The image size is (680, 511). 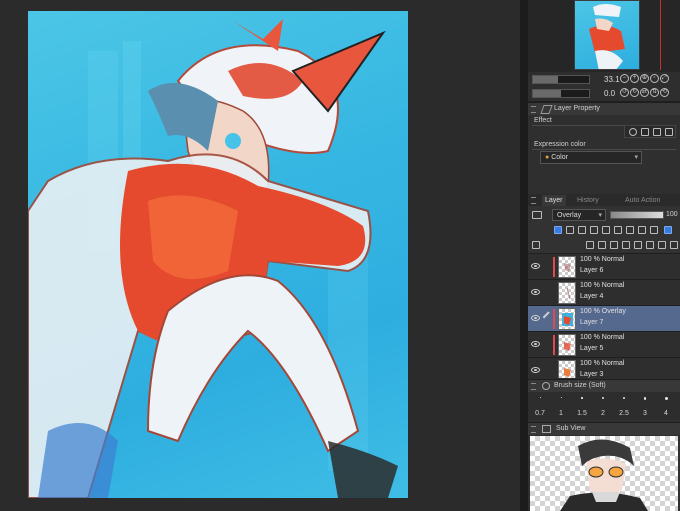 What do you see at coordinates (561, 406) in the screenshot?
I see `brush-size-option: 1` at bounding box center [561, 406].